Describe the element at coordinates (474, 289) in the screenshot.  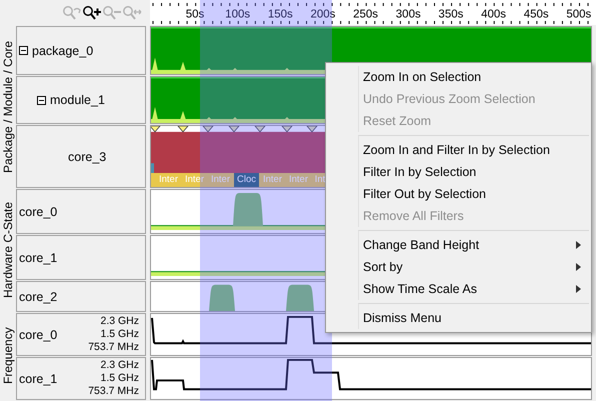
I see `menu-item: Show Time Scale As` at that location.